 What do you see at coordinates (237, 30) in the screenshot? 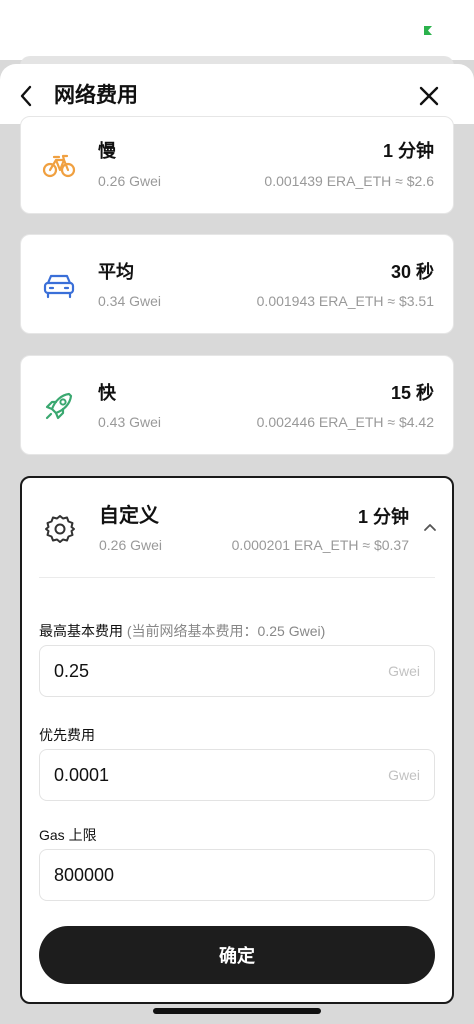
I see `status-bar` at bounding box center [237, 30].